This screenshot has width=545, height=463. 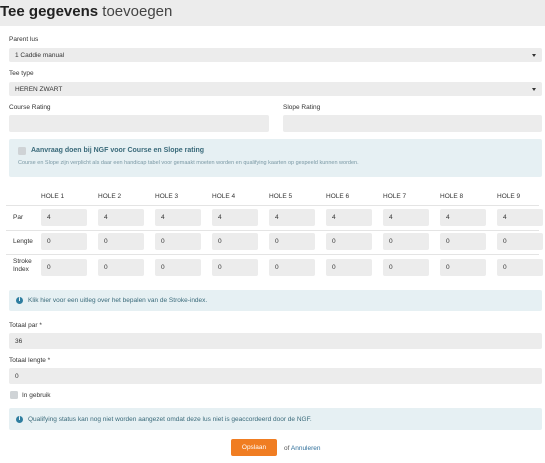 I want to click on lengte-input-hole-1: 0, so click(x=64, y=241).